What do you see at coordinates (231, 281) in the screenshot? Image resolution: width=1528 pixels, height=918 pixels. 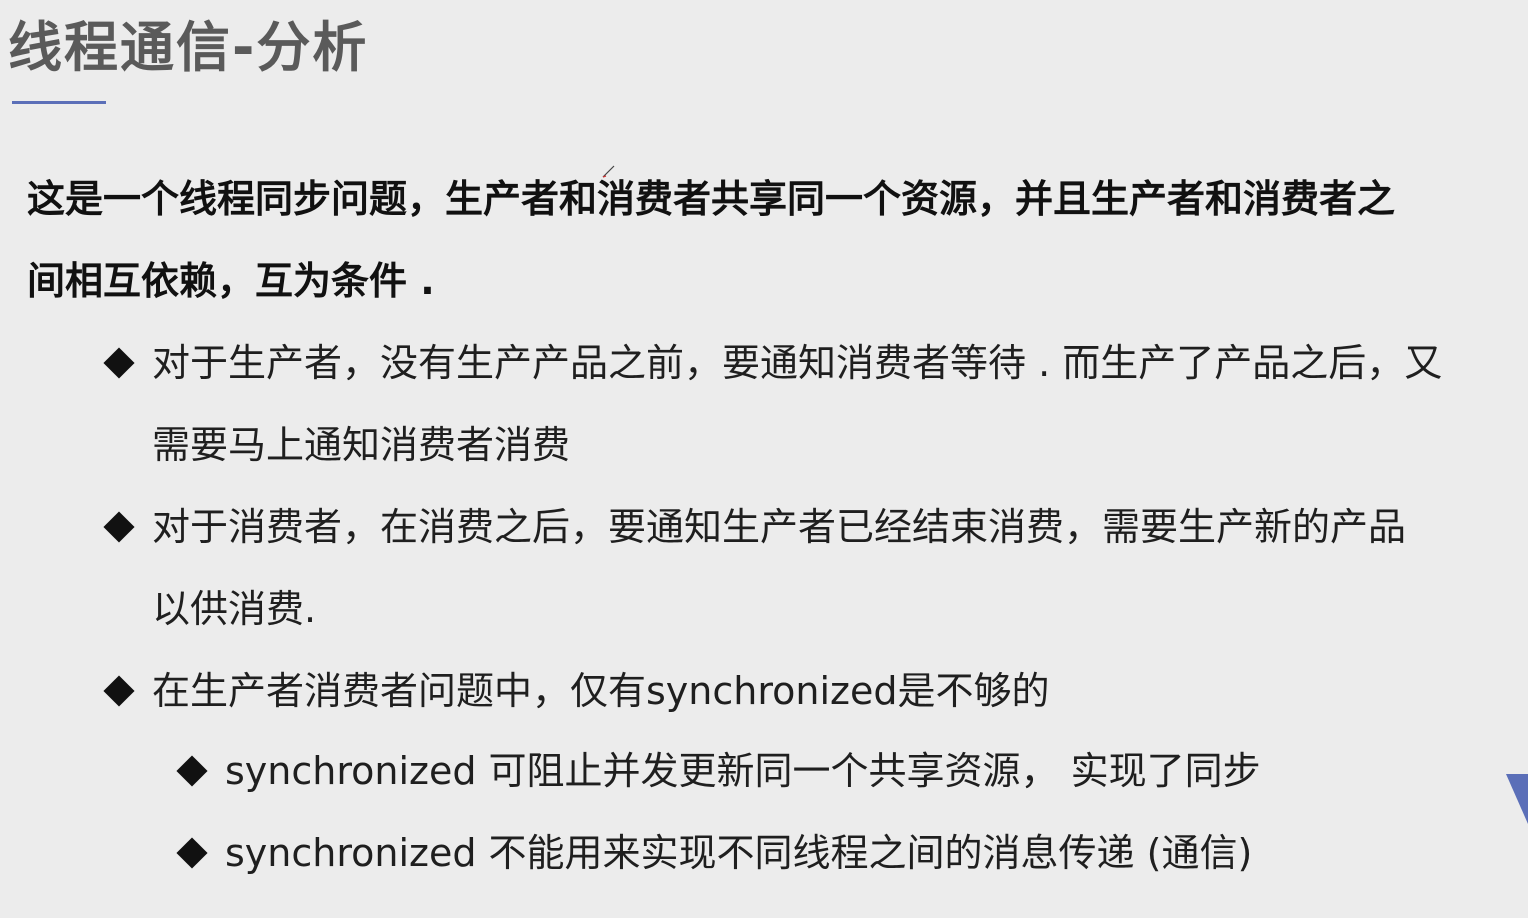 I see `intro-line-2: 间相互依赖，互为条件 .` at bounding box center [231, 281].